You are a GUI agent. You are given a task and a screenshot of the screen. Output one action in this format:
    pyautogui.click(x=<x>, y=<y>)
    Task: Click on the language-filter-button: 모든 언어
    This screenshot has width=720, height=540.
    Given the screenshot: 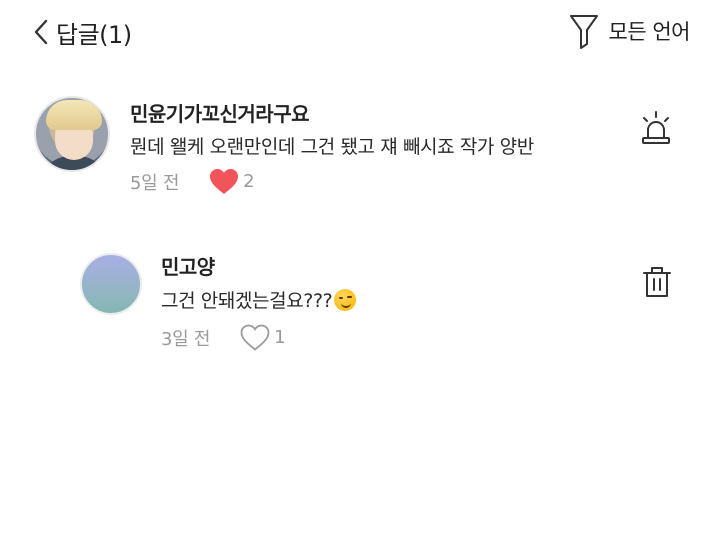 What is the action you would take?
    pyautogui.click(x=630, y=31)
    